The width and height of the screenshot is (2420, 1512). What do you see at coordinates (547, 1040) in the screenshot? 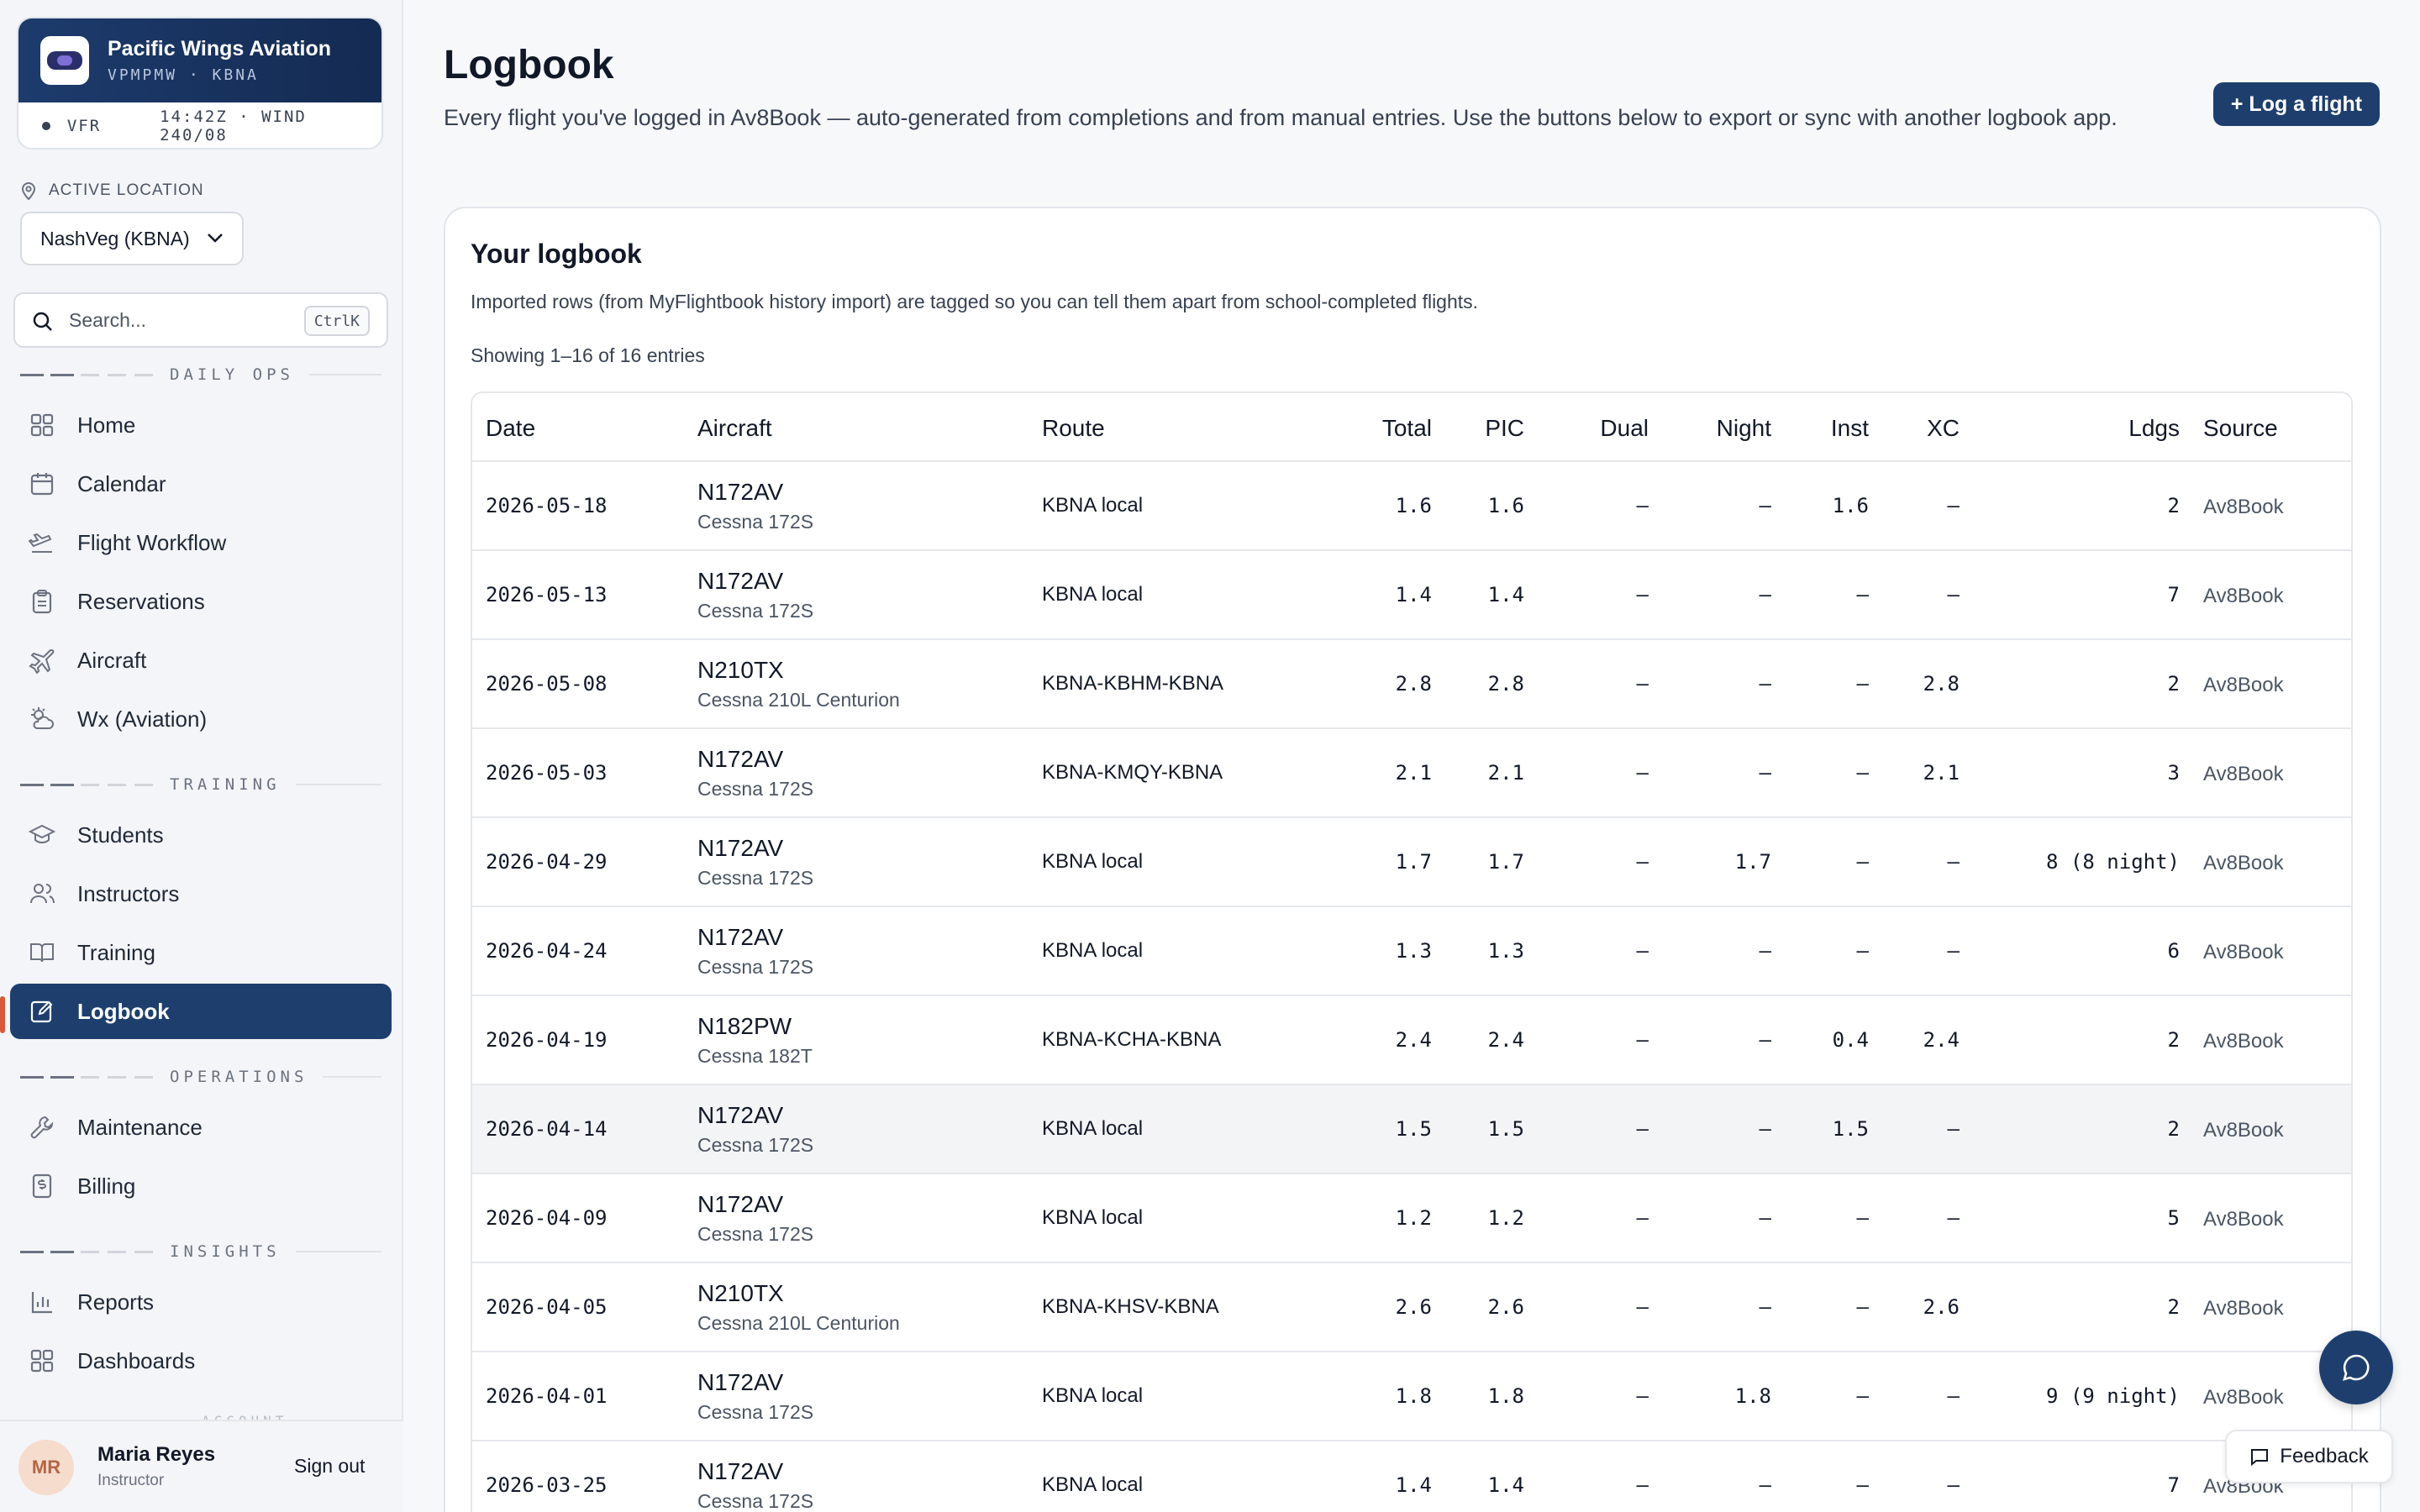
I see `cell-date: 2026-04-19` at bounding box center [547, 1040].